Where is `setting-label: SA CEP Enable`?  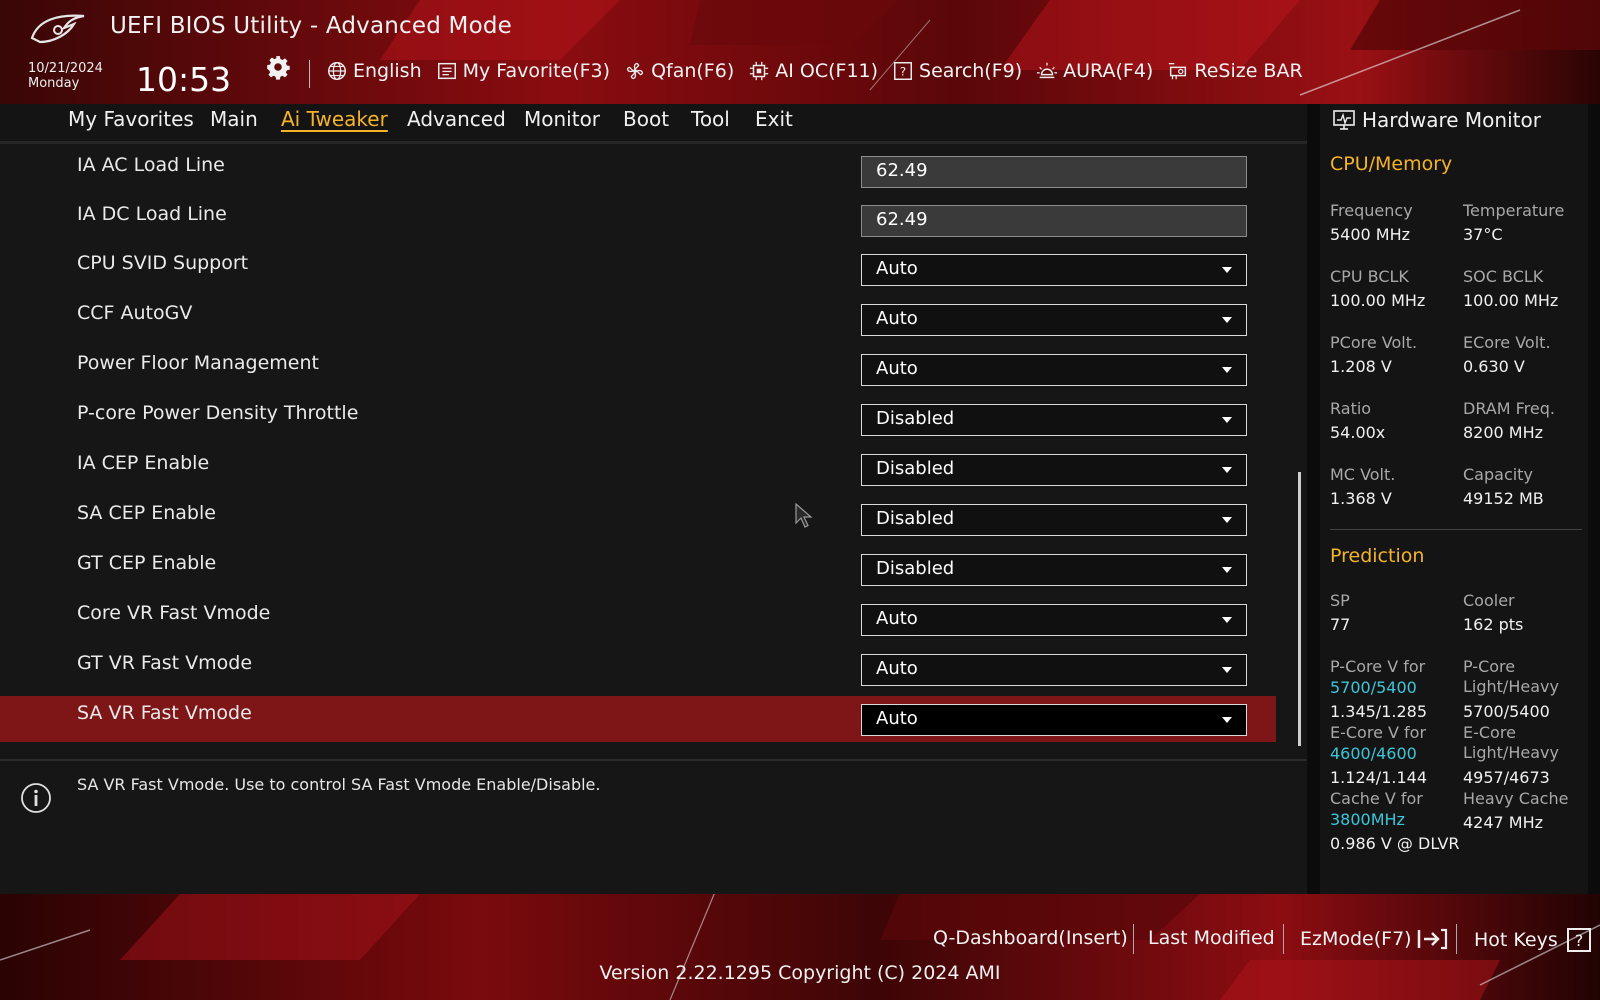 setting-label: SA CEP Enable is located at coordinates (146, 513).